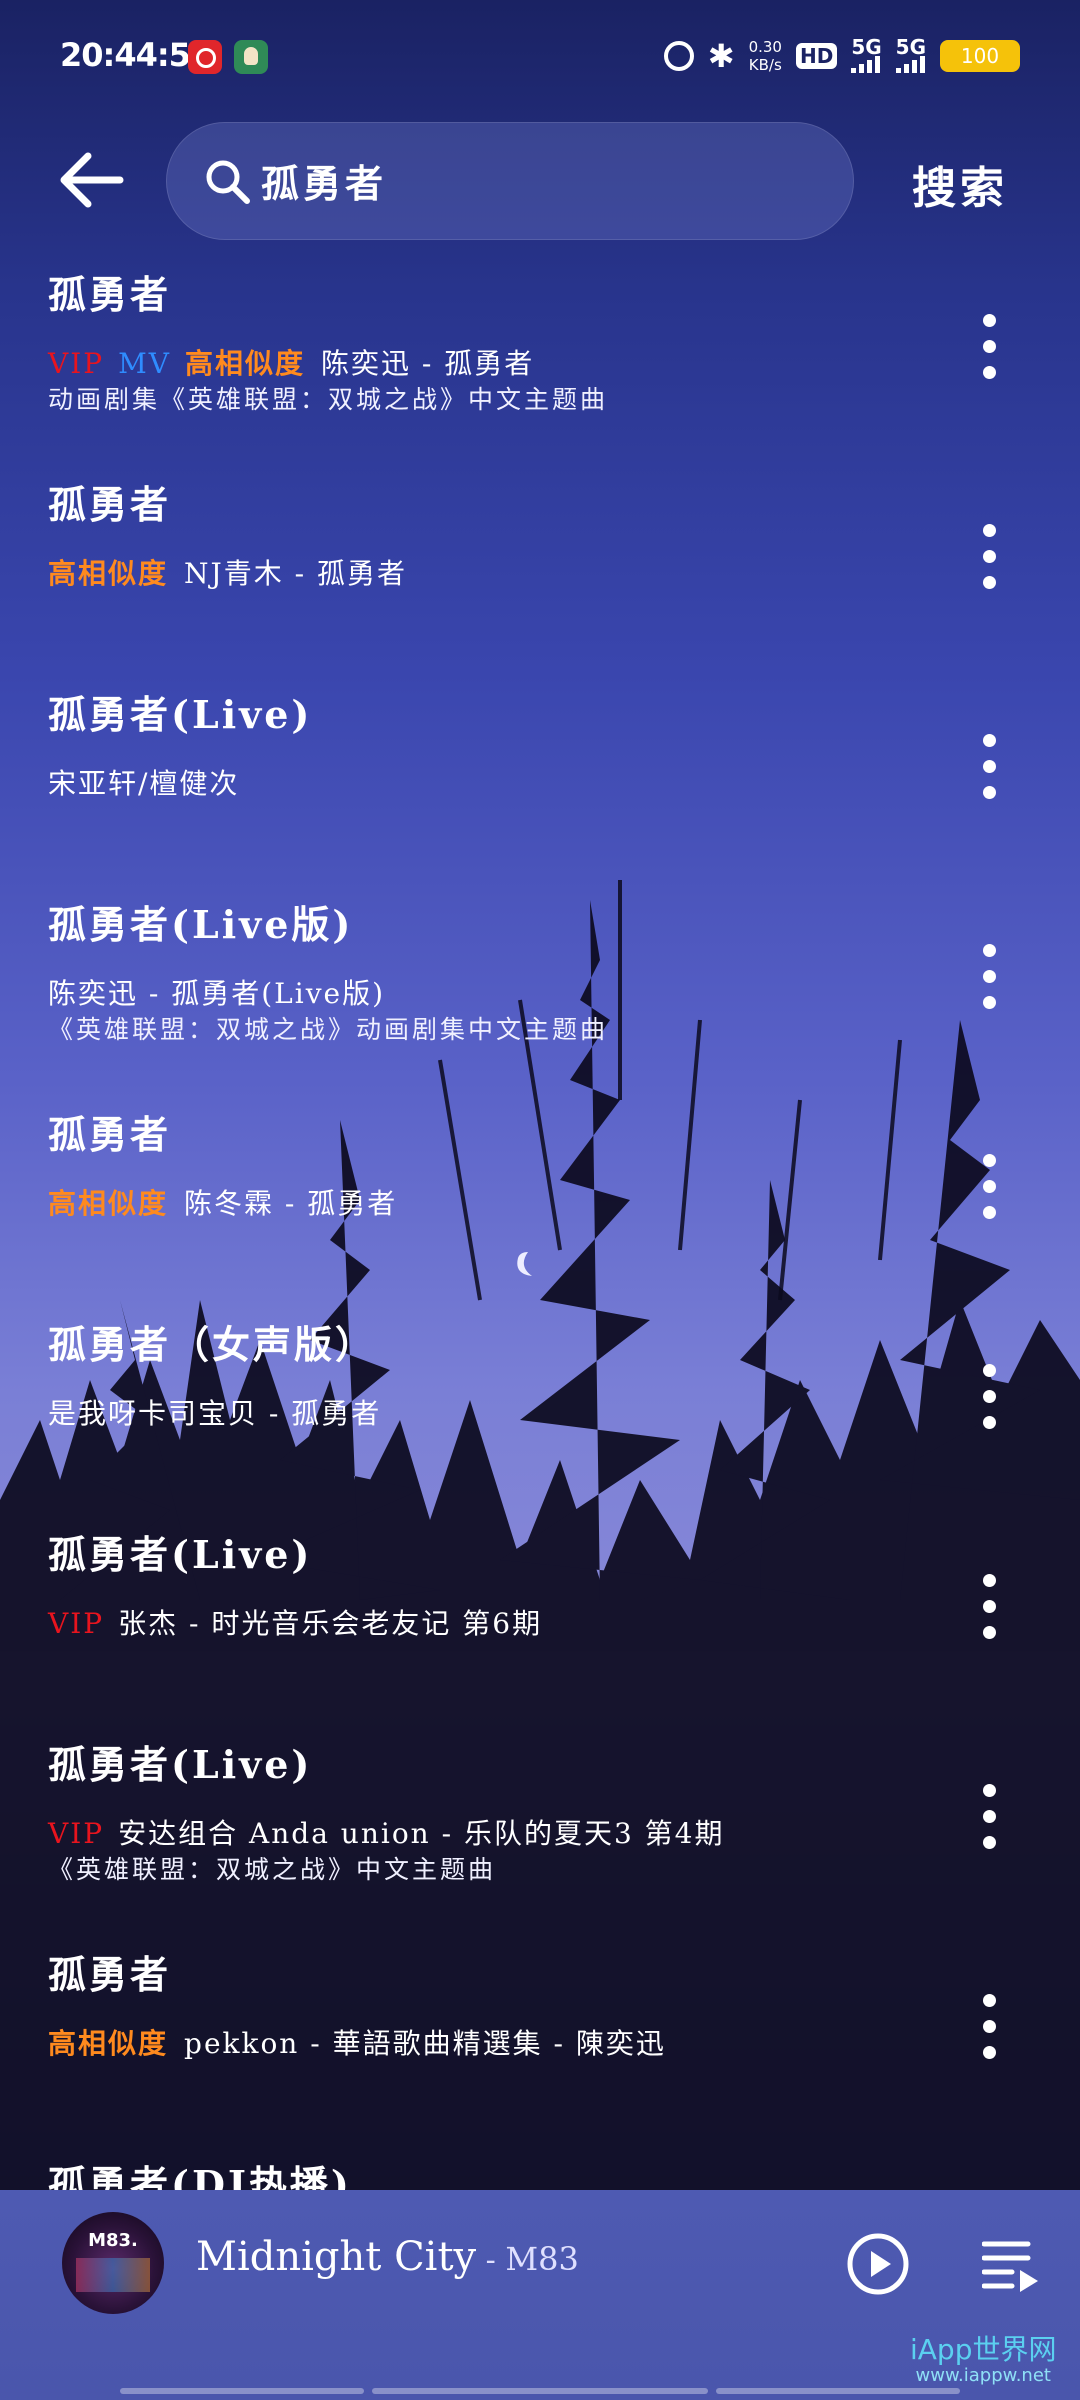 This screenshot has width=1080, height=2400. I want to click on playlist-button, so click(1010, 2265).